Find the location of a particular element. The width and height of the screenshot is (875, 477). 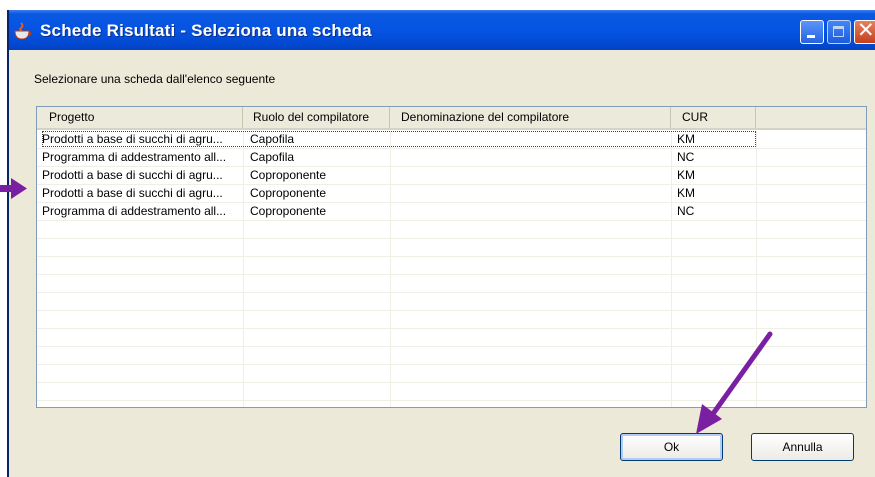

column-header-empty is located at coordinates (811, 117).